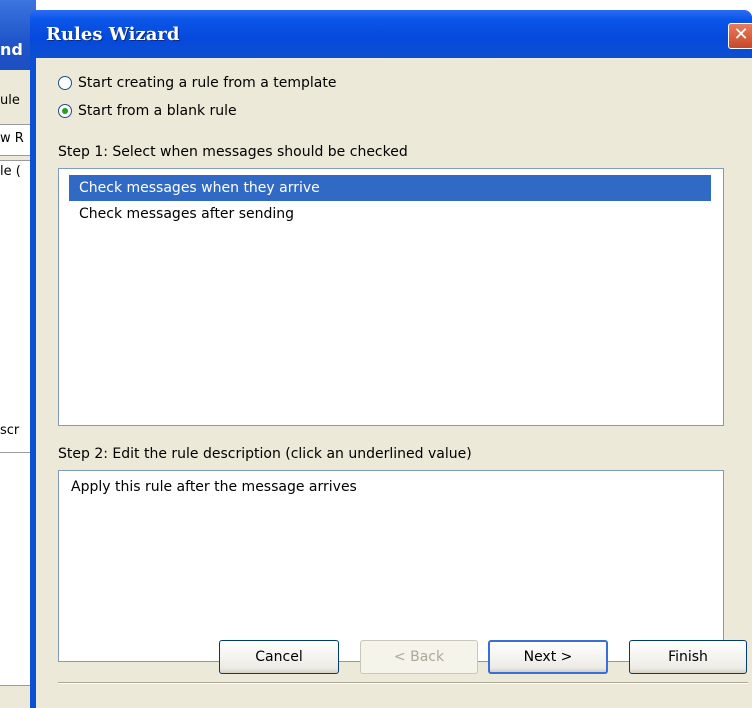  I want to click on dialog-title: Rules Wizard, so click(113, 34).